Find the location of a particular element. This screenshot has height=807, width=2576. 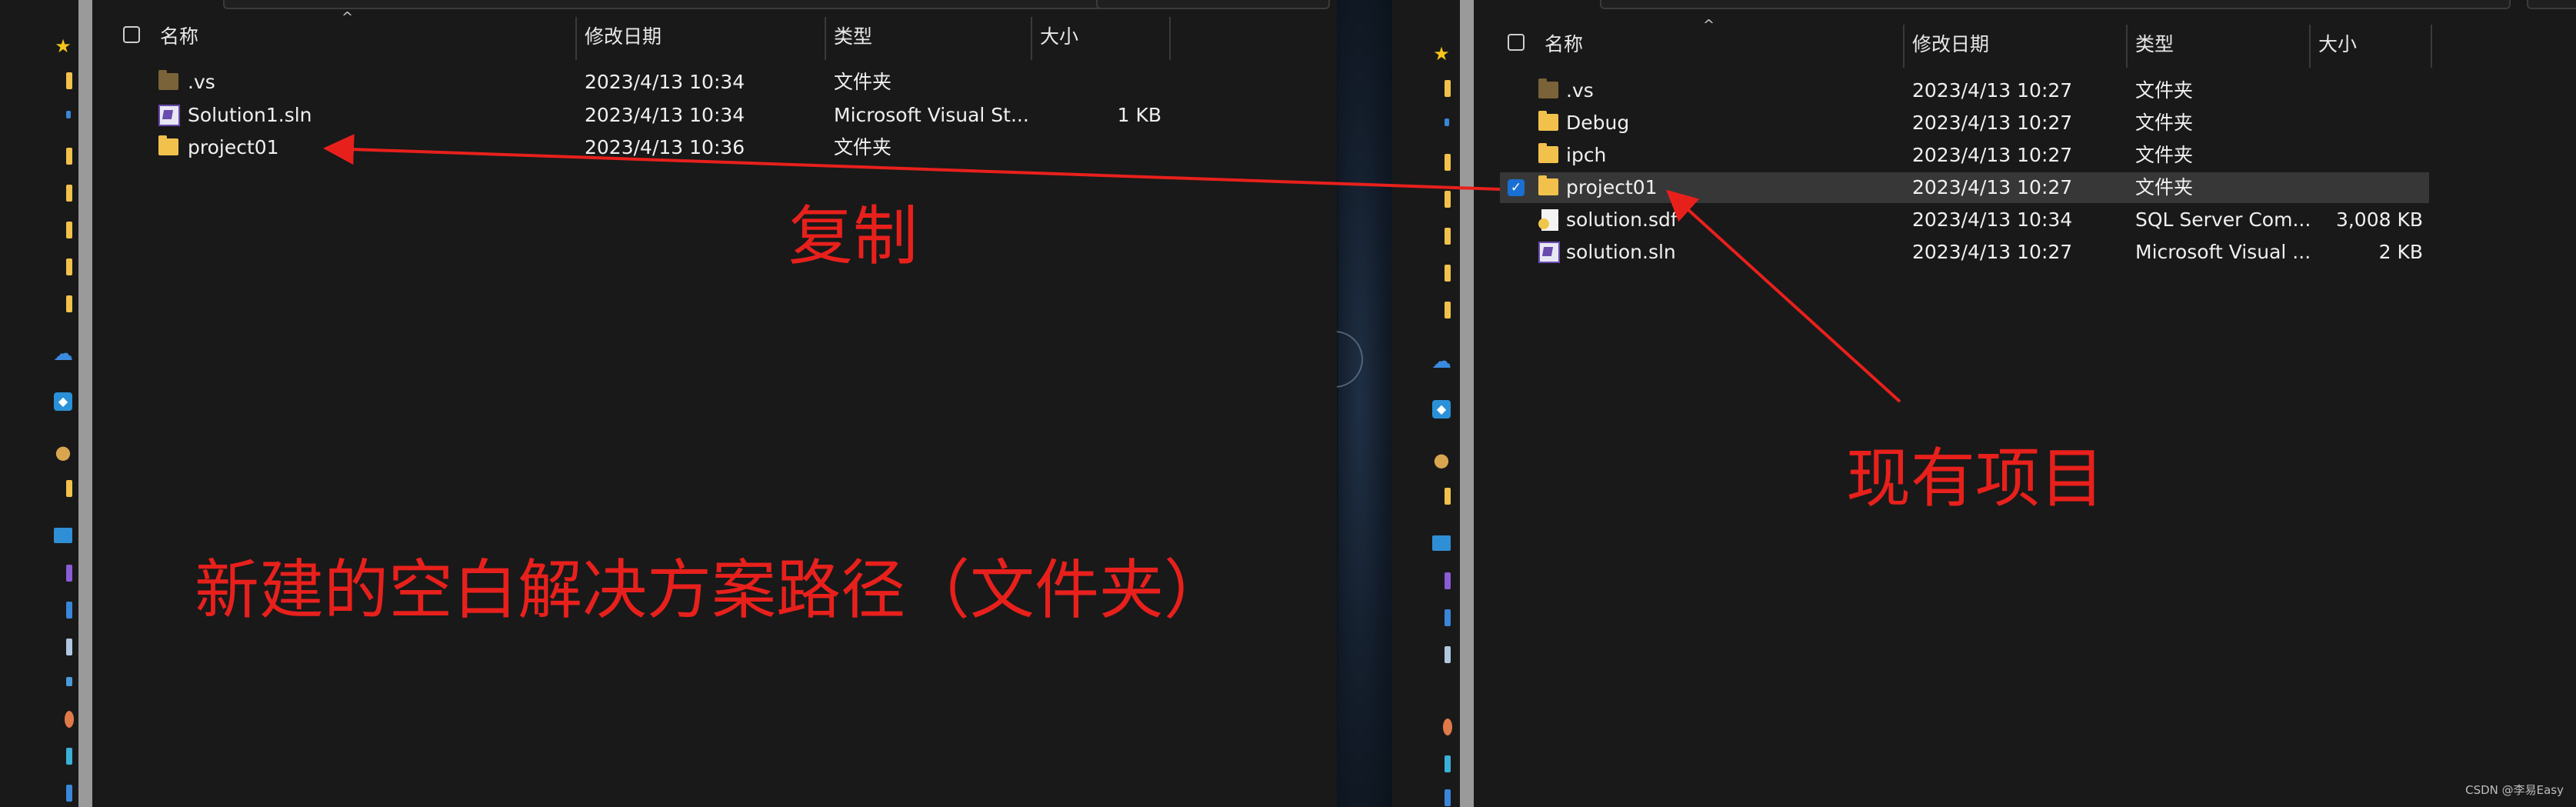

folder-icon is located at coordinates (1548, 153).